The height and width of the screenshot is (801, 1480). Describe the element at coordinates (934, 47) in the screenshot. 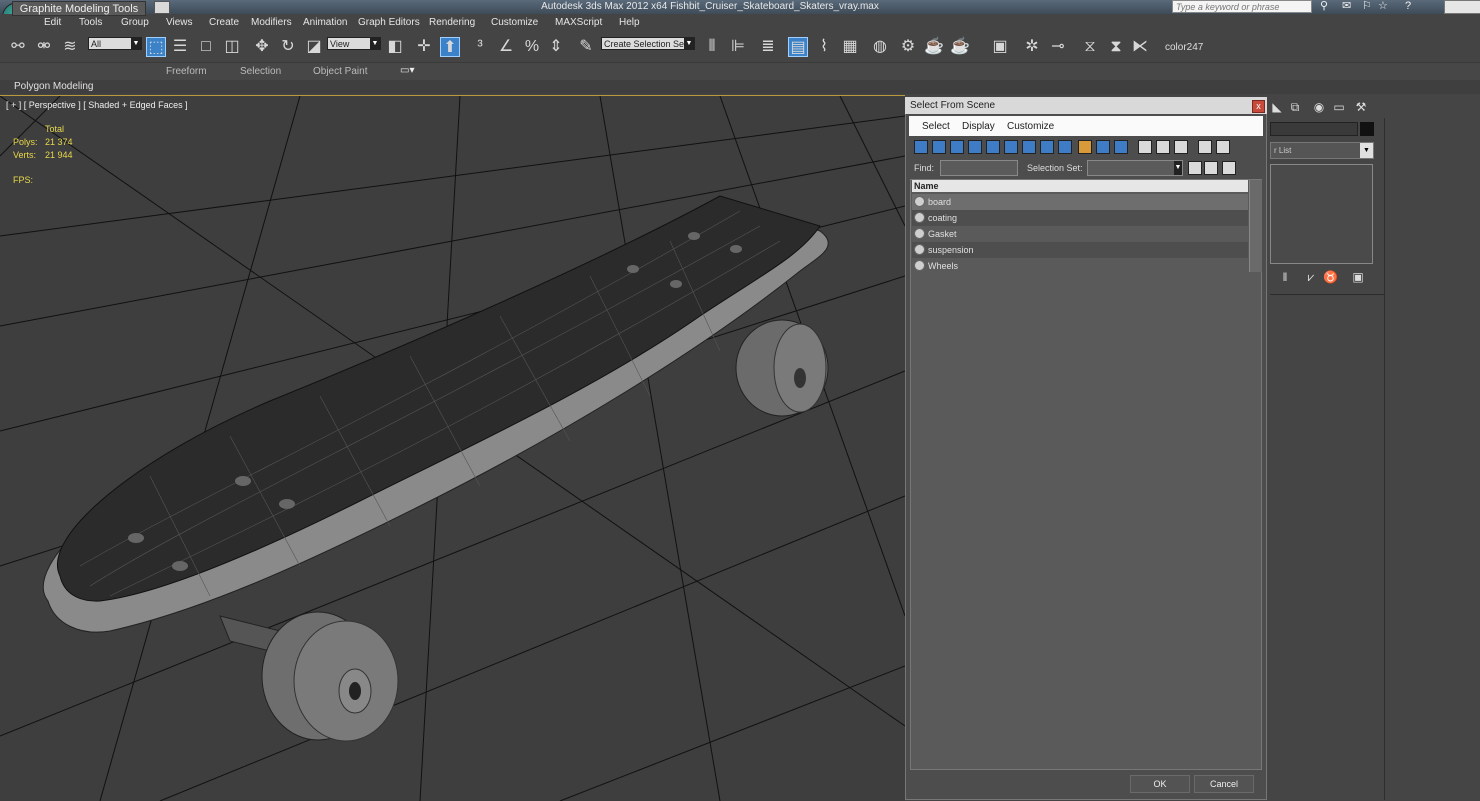

I see `rendered-frame-icon: ☕` at that location.